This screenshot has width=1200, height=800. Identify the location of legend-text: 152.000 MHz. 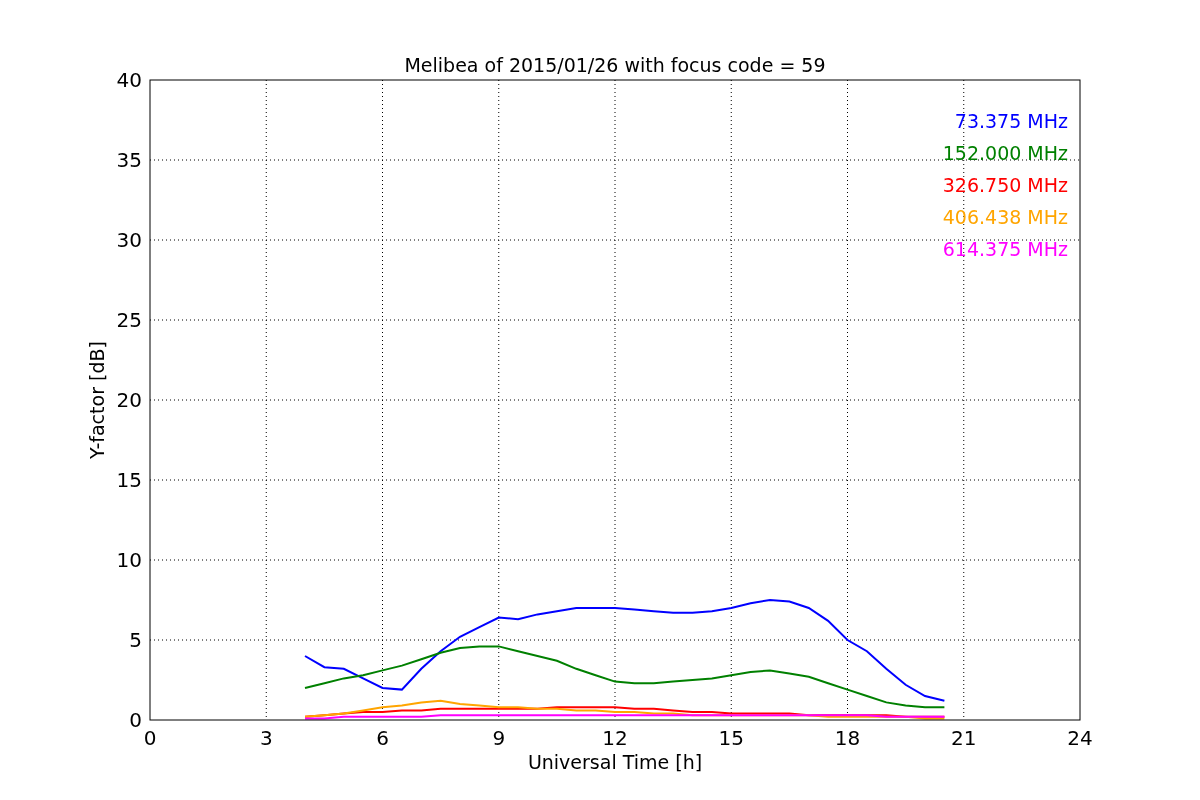
(1005, 153).